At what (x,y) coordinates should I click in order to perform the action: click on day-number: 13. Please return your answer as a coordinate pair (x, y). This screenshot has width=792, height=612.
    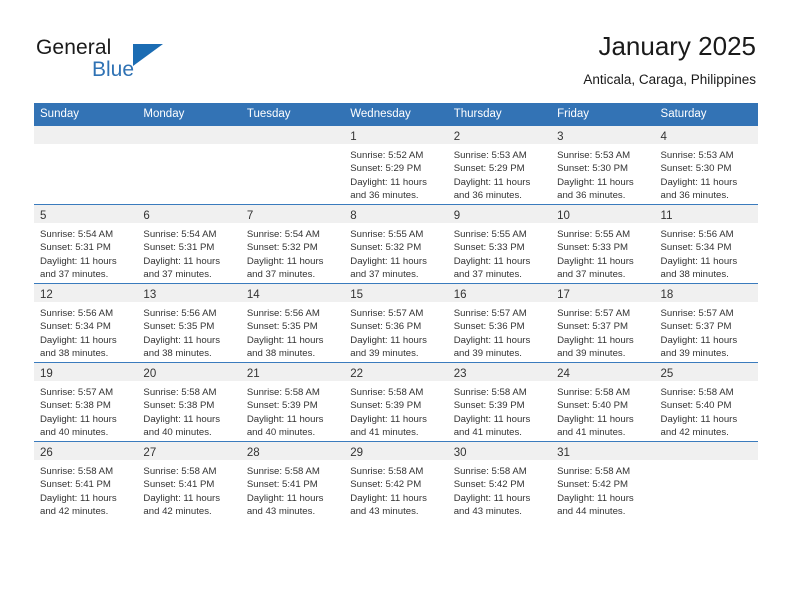
    Looking at the image, I should click on (150, 295).